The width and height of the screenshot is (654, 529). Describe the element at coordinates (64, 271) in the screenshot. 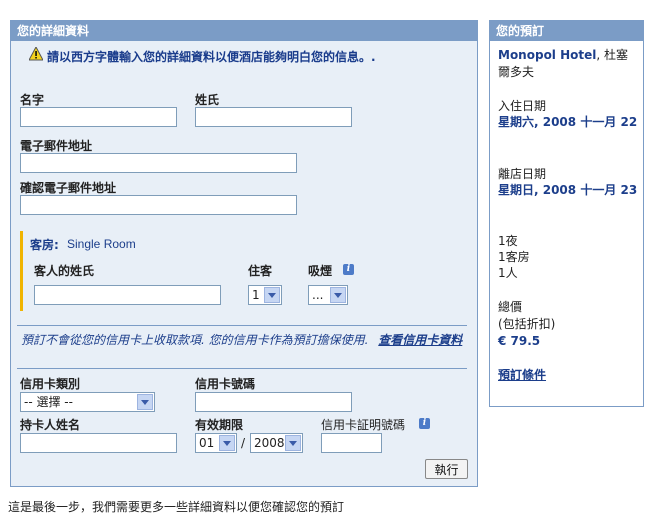

I see `guest-name-label: 客人的姓氏` at that location.